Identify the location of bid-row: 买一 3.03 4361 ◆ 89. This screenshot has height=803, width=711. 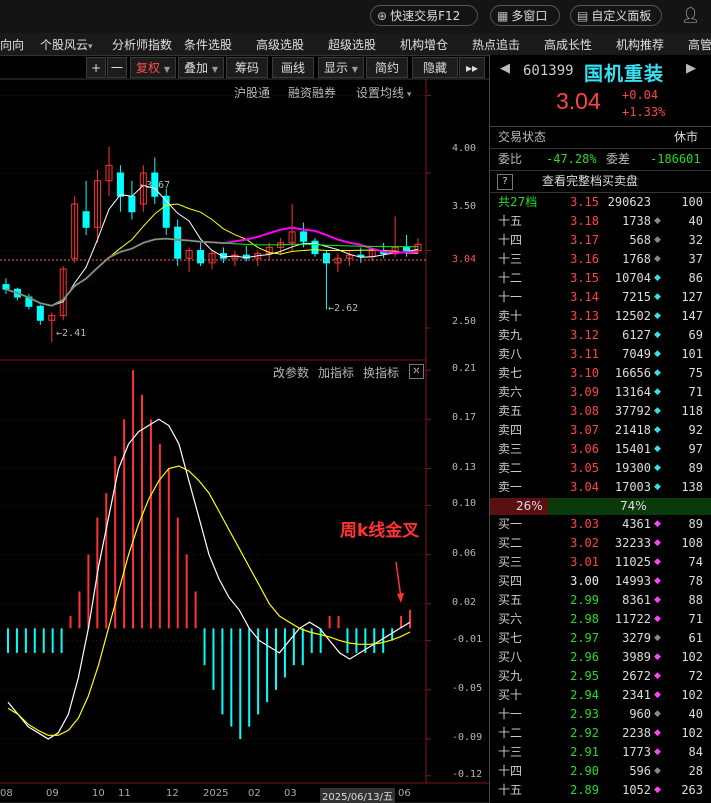
(600, 524).